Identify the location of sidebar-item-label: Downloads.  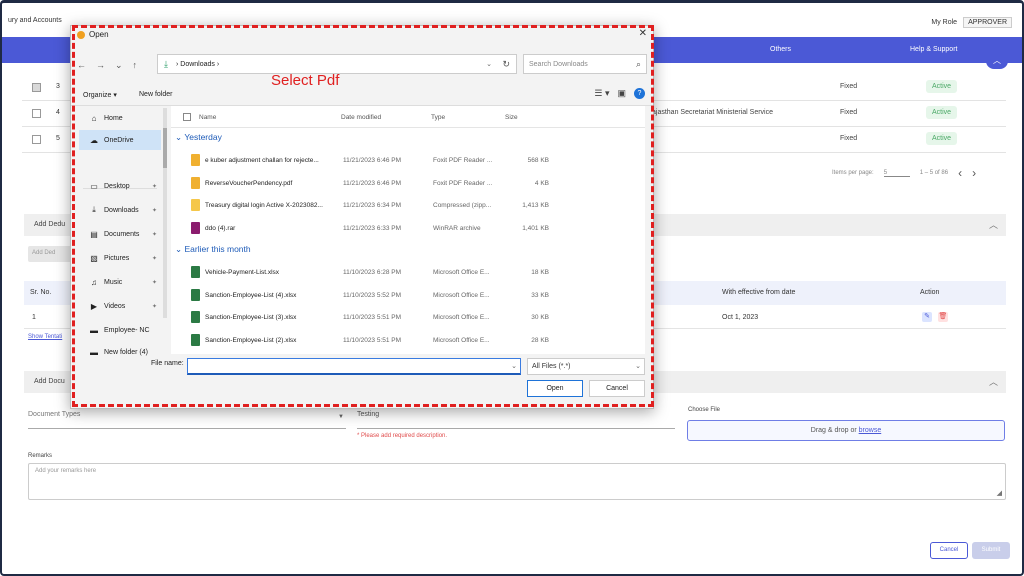
(121, 210).